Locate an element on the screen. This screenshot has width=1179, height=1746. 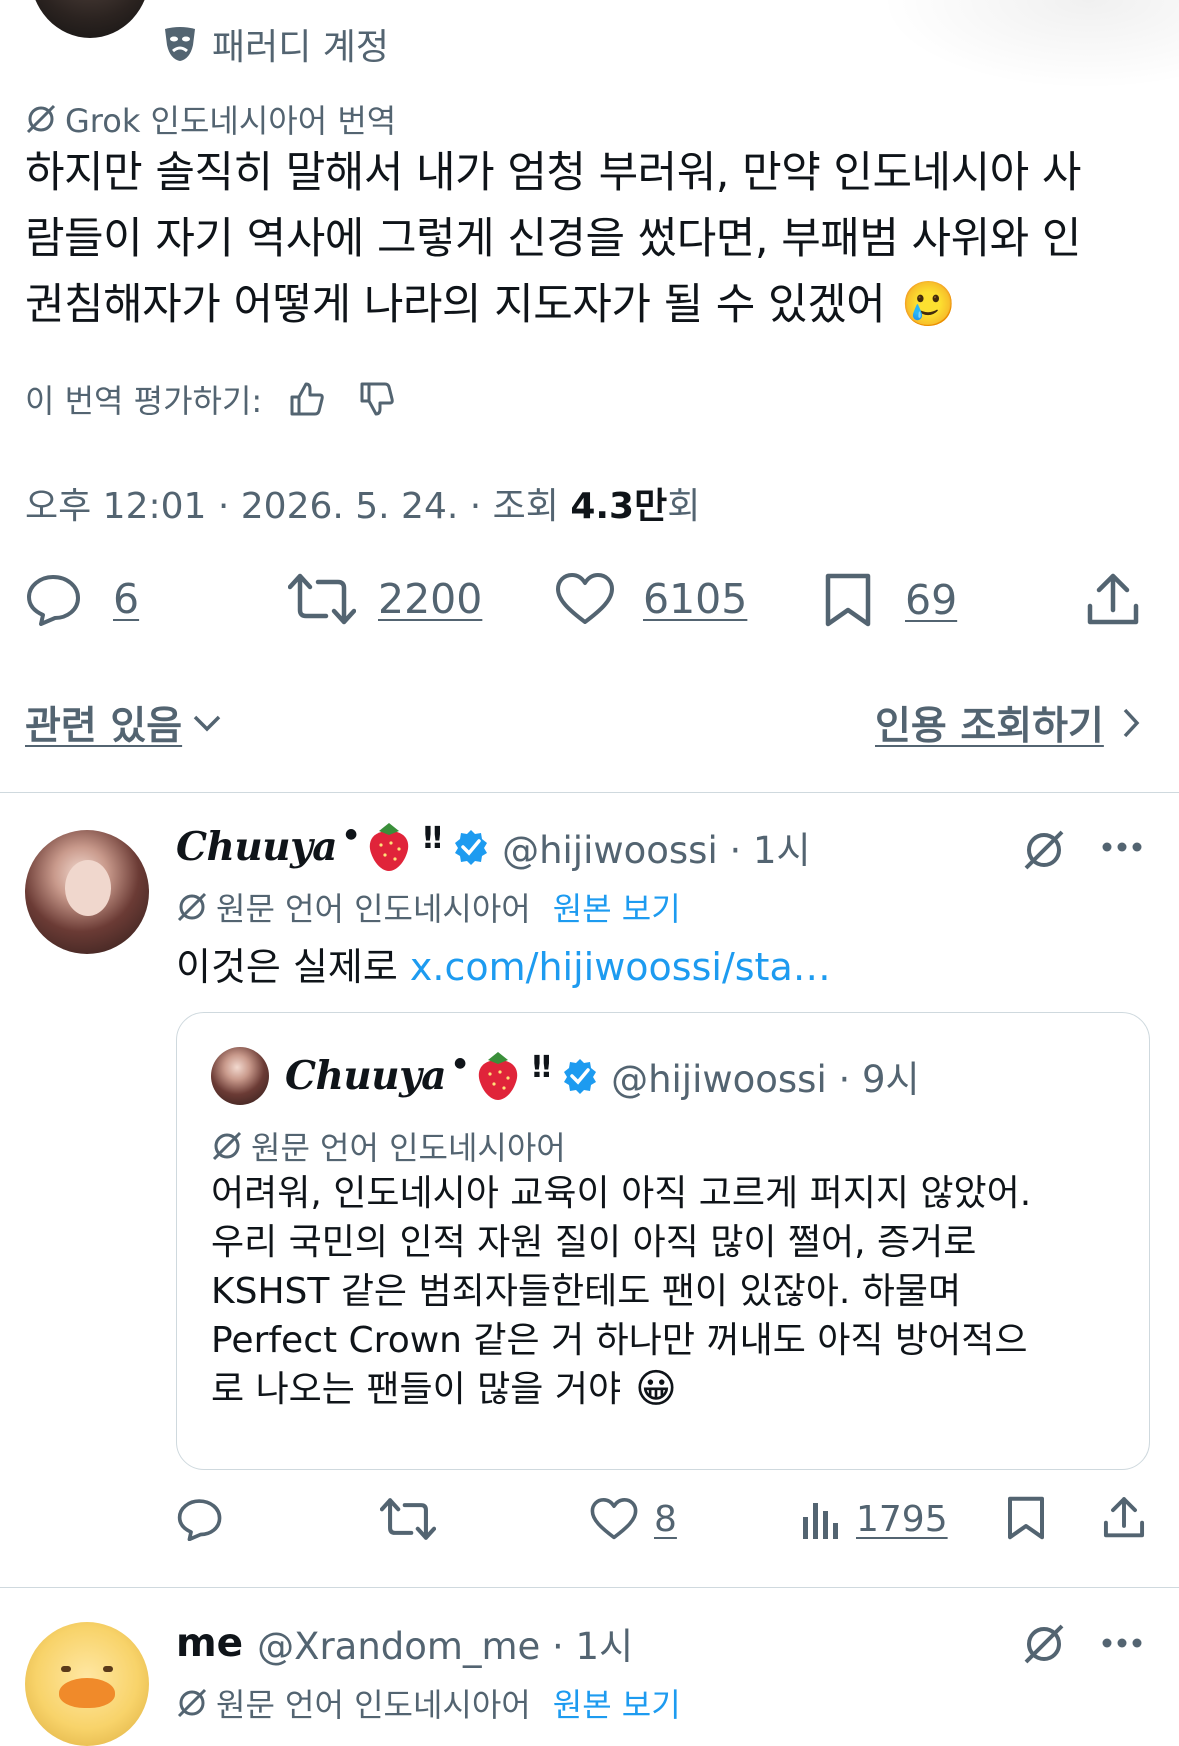
tweet-timestamp: 오후 12:01 · 2026. 5. 24. · 조회 is located at coordinates (297, 506).